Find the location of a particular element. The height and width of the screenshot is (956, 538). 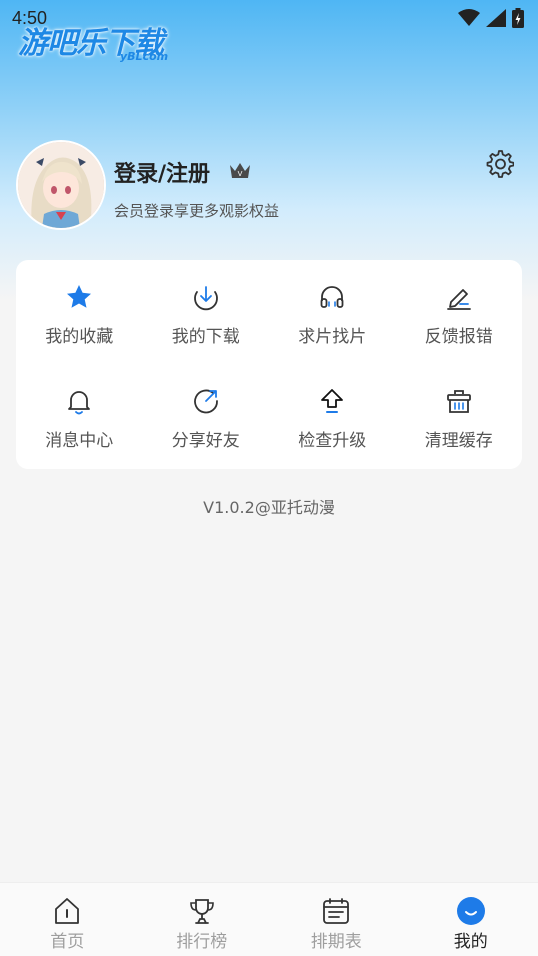

nav-ranking: 排行榜 is located at coordinates (202, 919).